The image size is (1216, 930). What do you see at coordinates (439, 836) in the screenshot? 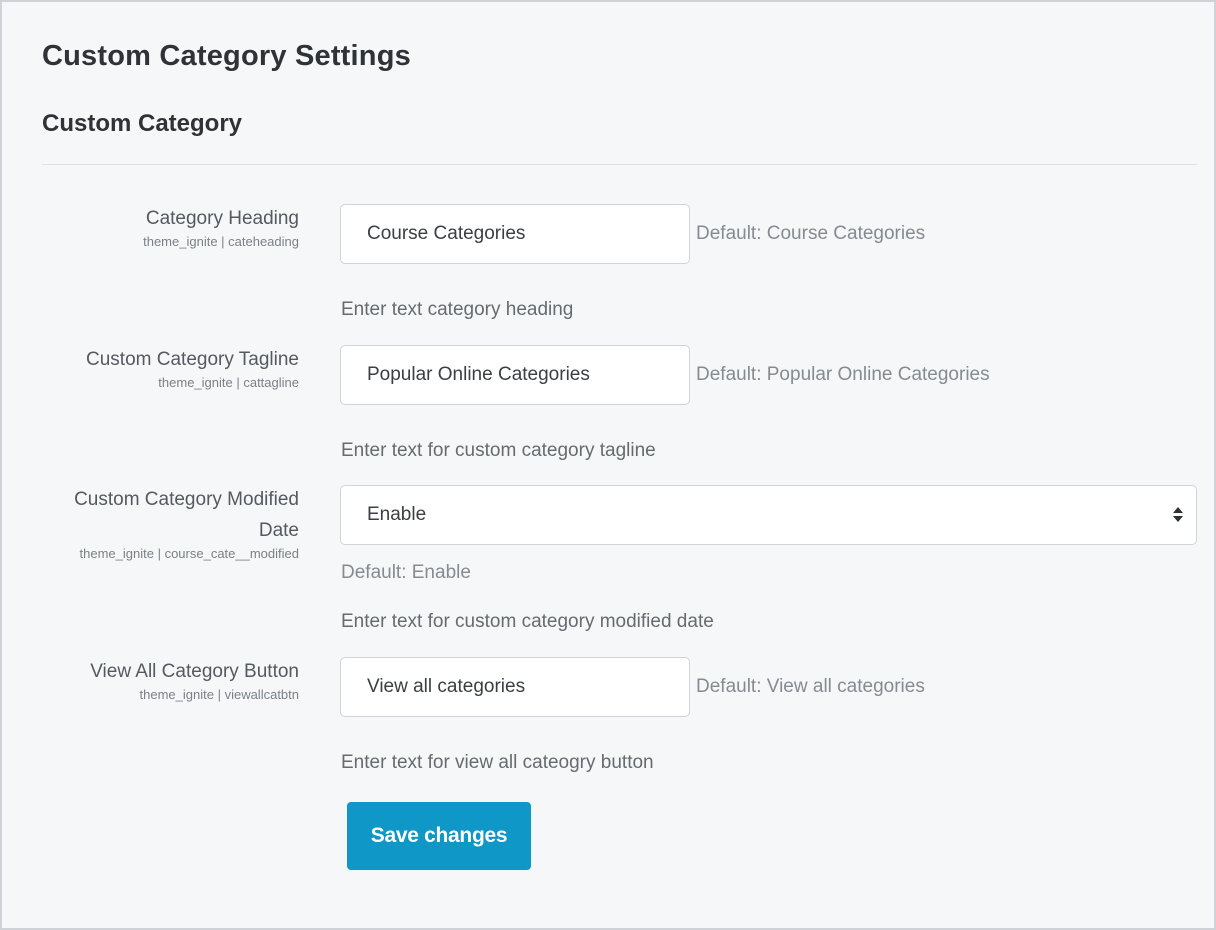
I see `save-changes-button: Save changes` at bounding box center [439, 836].